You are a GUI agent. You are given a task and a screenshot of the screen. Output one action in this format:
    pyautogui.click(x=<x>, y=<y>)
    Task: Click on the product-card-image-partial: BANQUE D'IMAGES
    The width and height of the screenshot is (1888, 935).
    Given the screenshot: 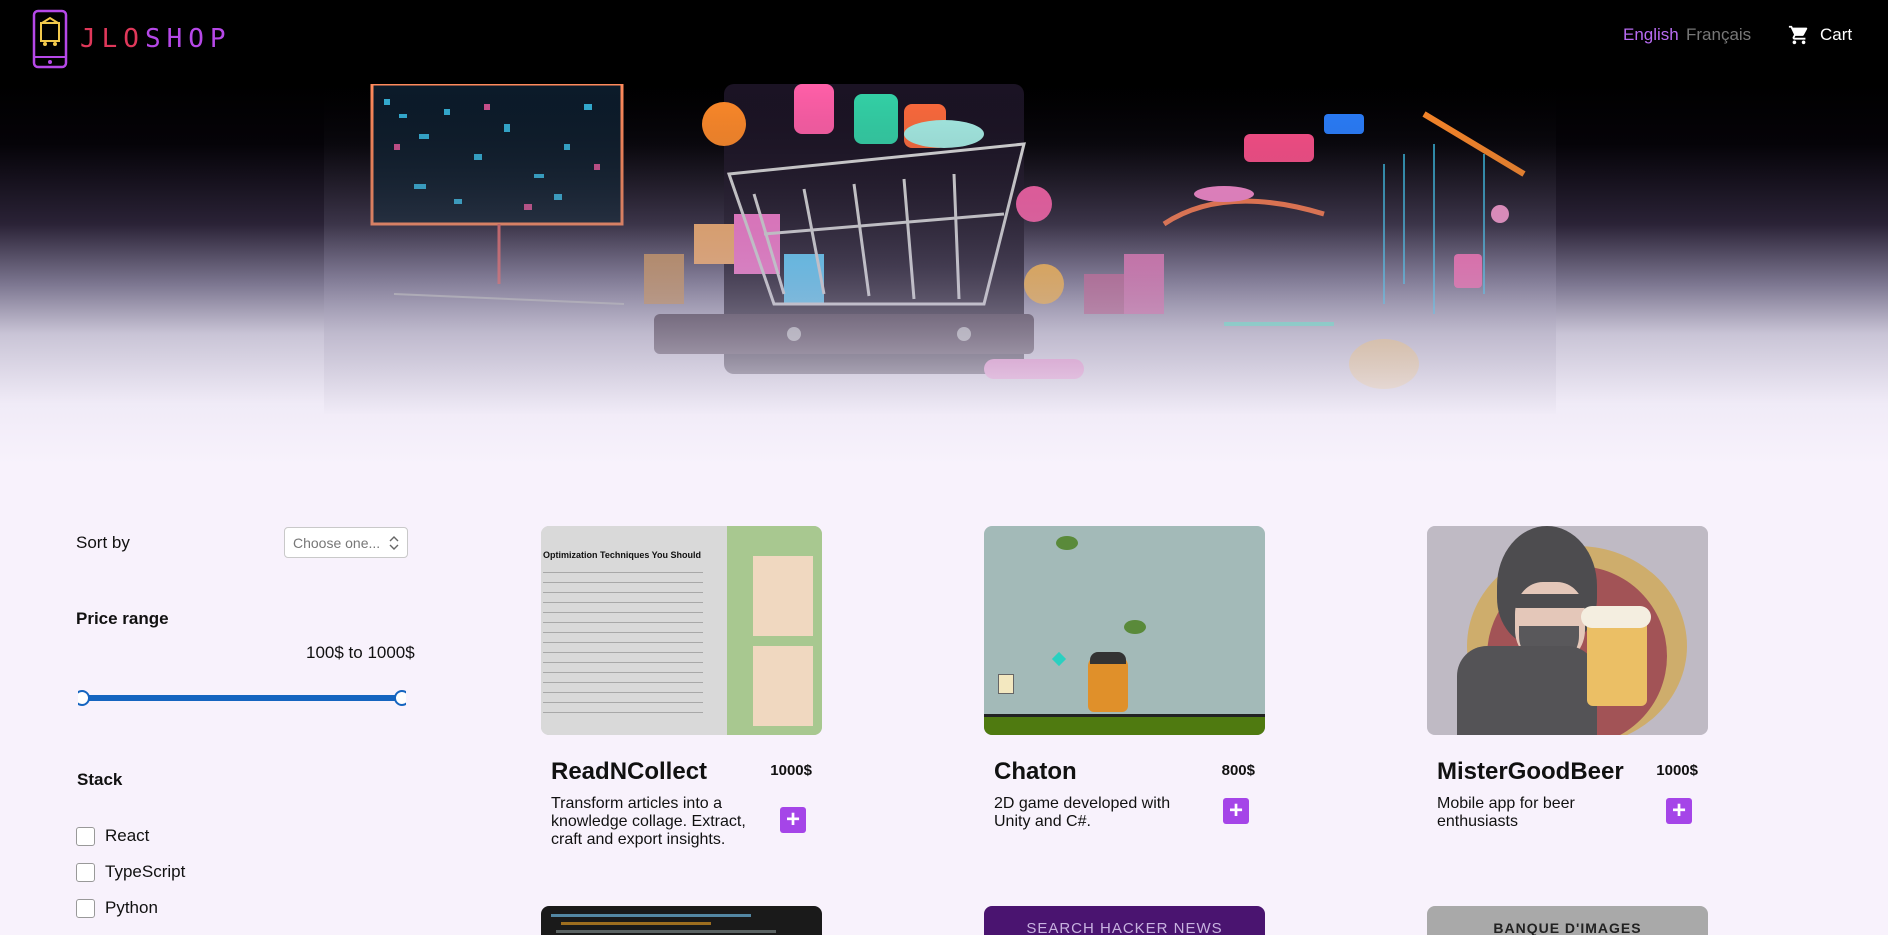 What is the action you would take?
    pyautogui.click(x=1567, y=920)
    